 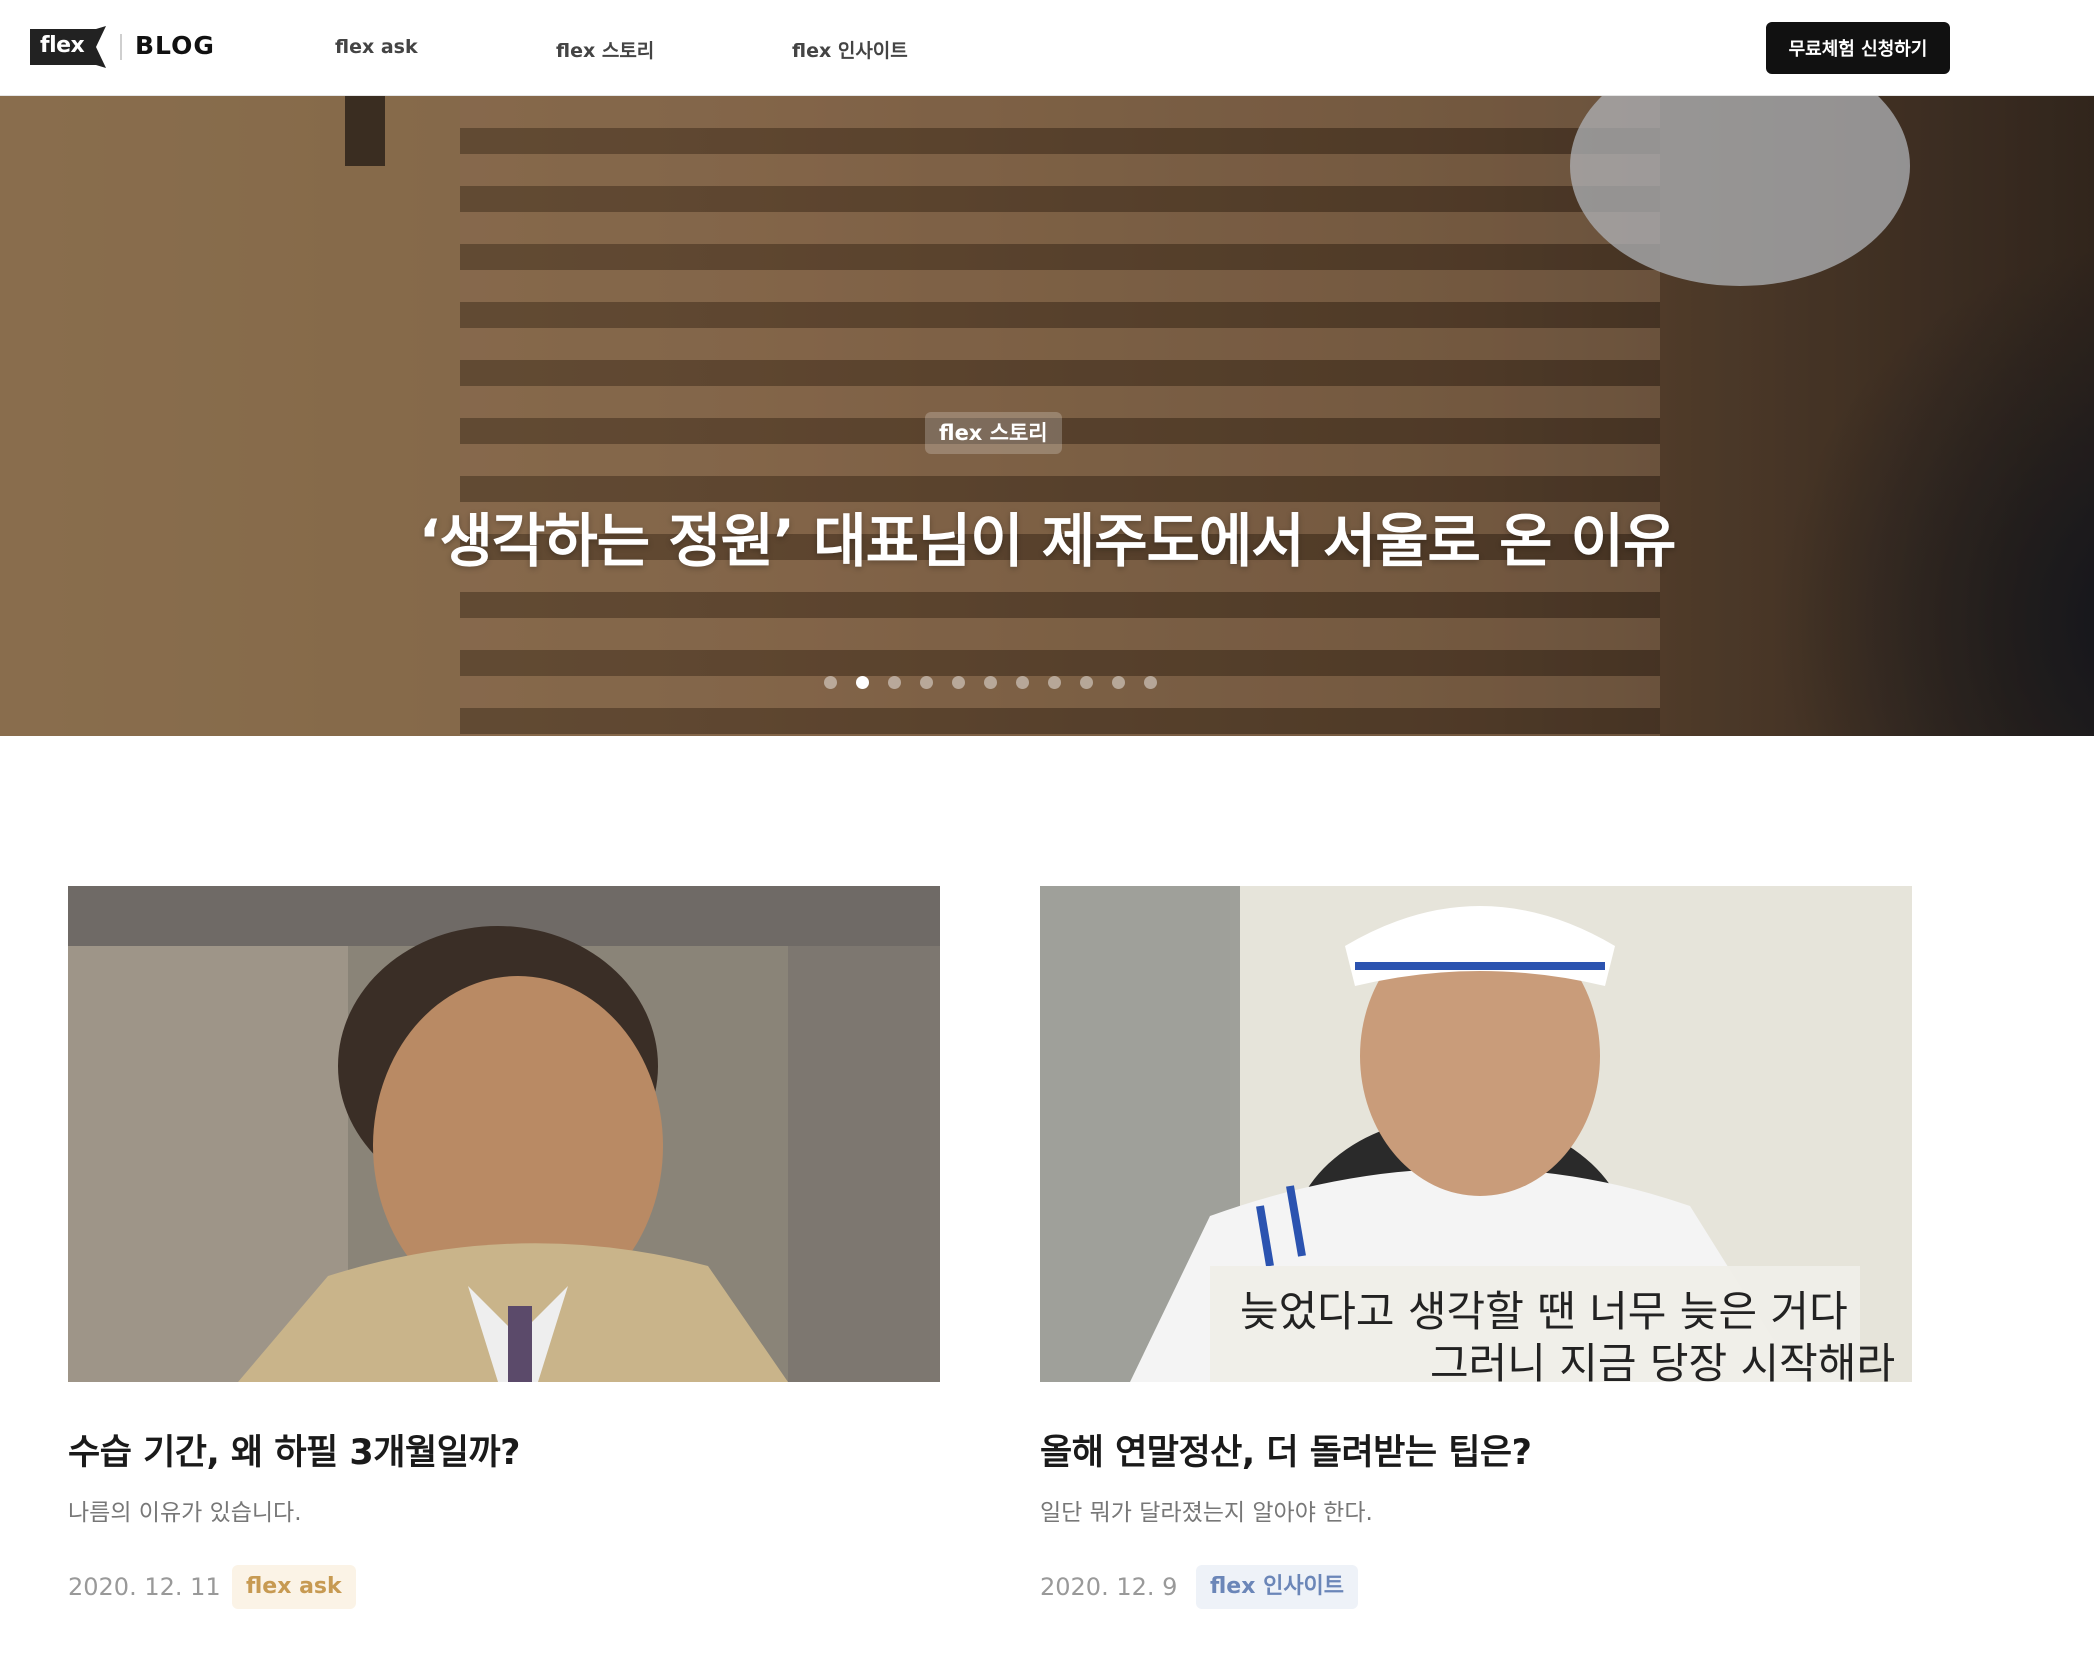 I want to click on blog-brand-link: BLOG, so click(x=175, y=45).